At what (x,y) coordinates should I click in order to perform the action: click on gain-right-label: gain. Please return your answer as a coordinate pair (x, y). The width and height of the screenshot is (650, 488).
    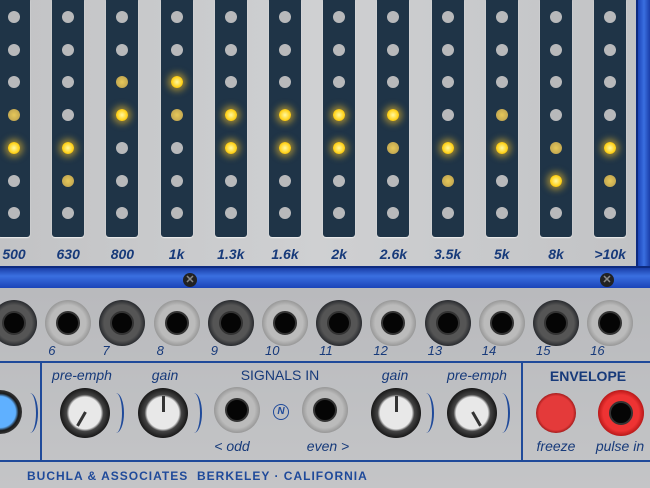
    Looking at the image, I should click on (395, 375).